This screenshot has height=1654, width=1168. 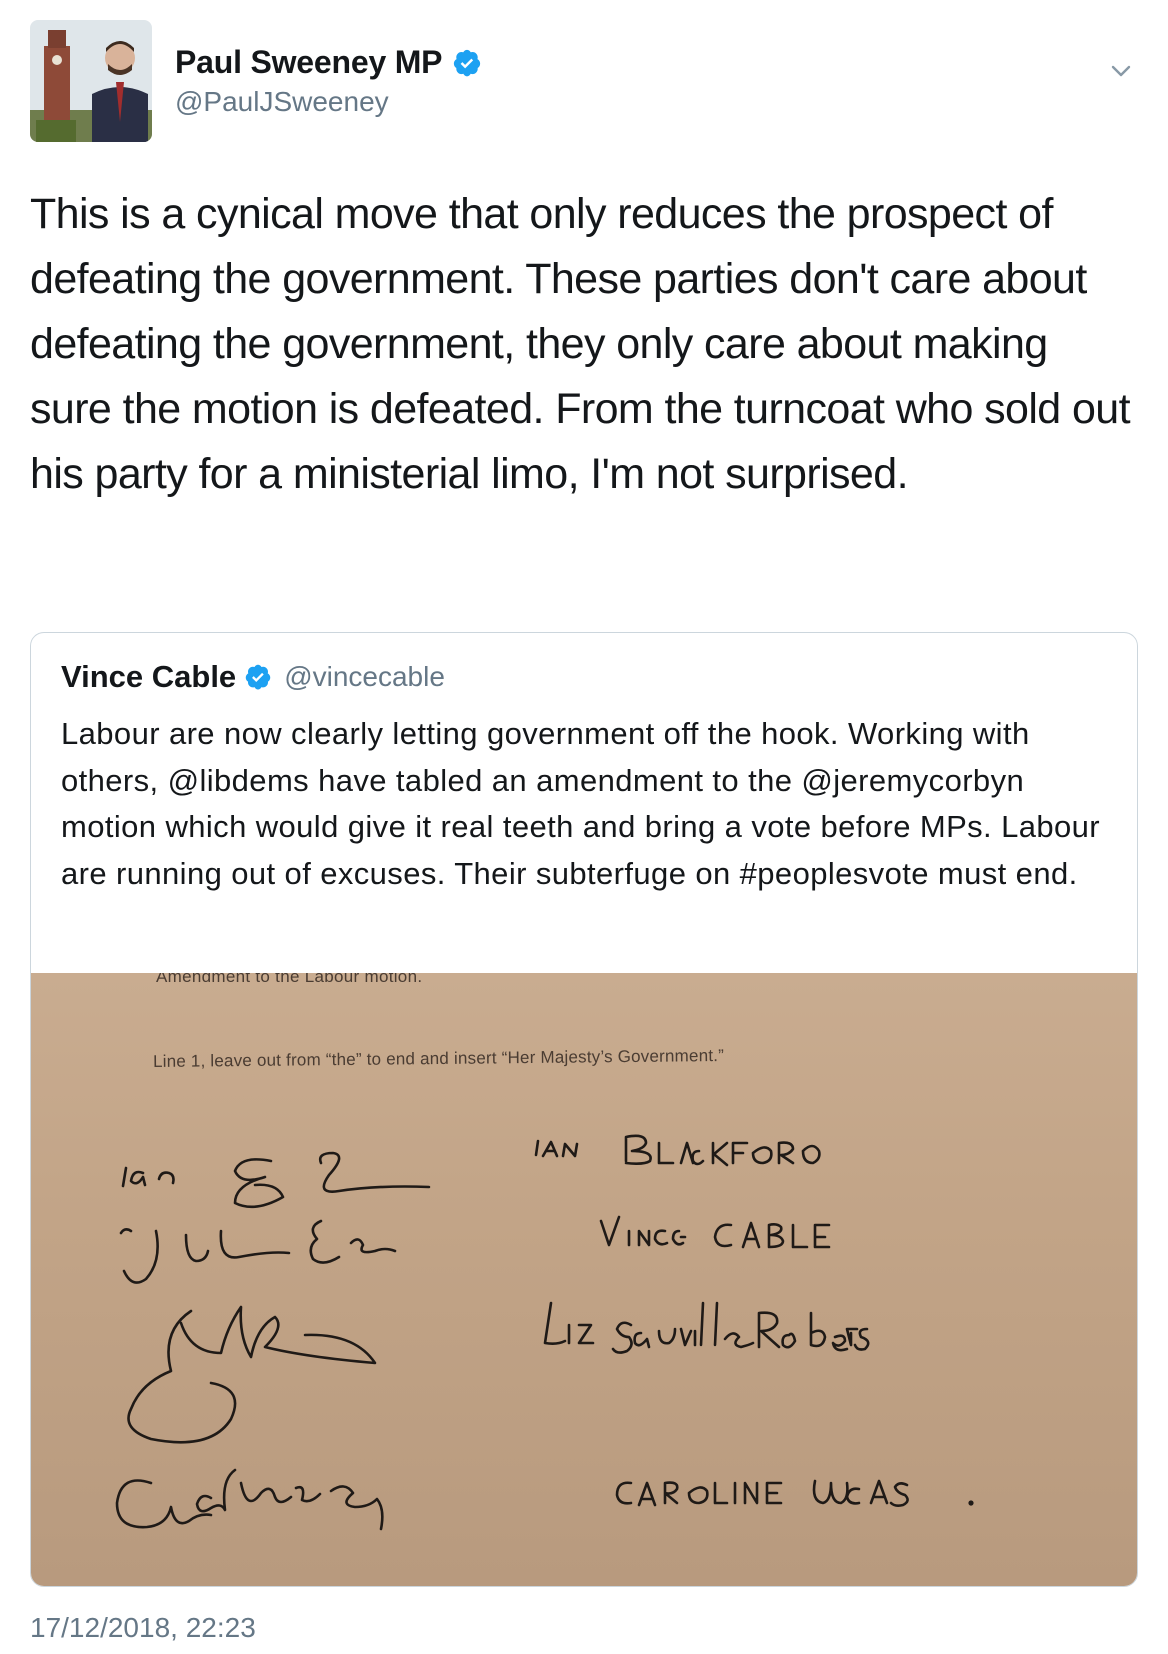 I want to click on quoted-author-handle: @vincecable, so click(x=364, y=677).